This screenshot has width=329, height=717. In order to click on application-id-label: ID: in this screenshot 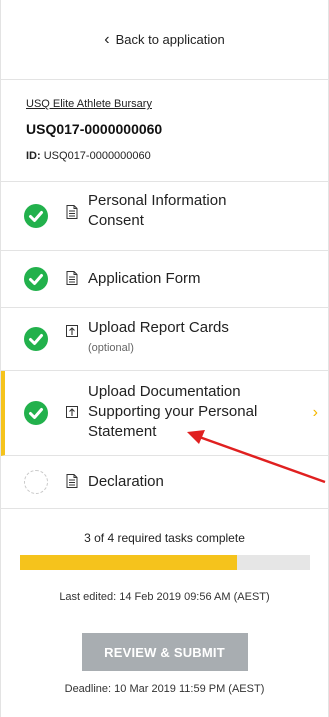, I will do `click(33, 156)`.